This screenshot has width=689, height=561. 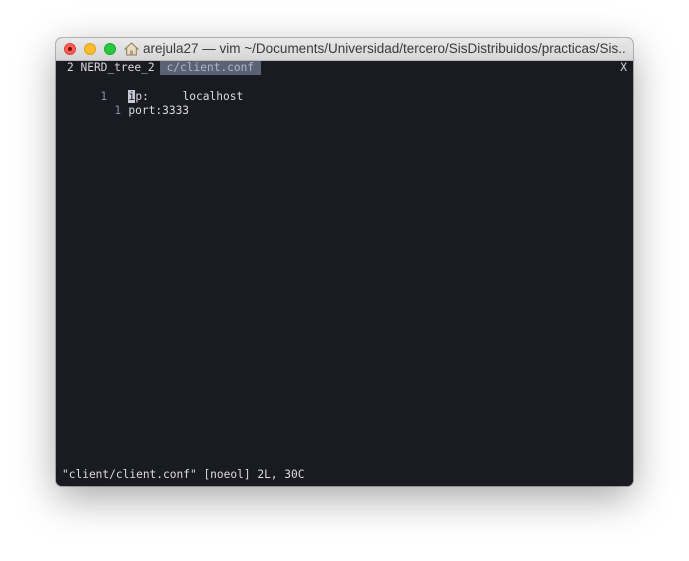 I want to click on line-number: 1, so click(x=118, y=110).